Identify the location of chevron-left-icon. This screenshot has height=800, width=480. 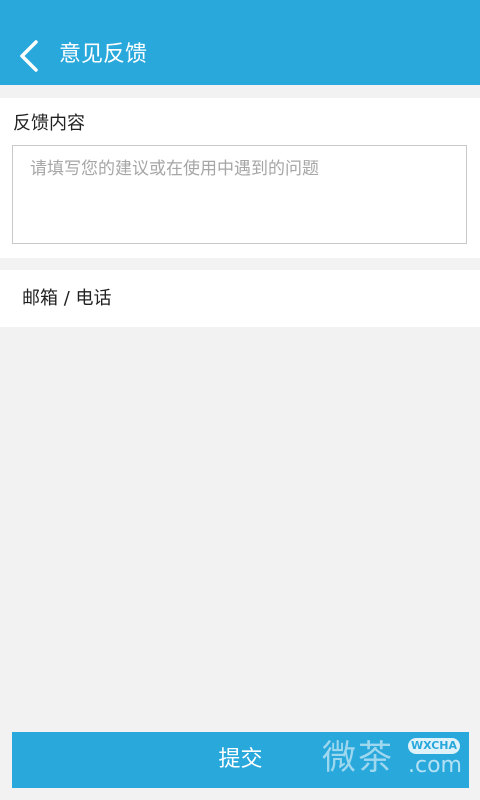
(32, 56).